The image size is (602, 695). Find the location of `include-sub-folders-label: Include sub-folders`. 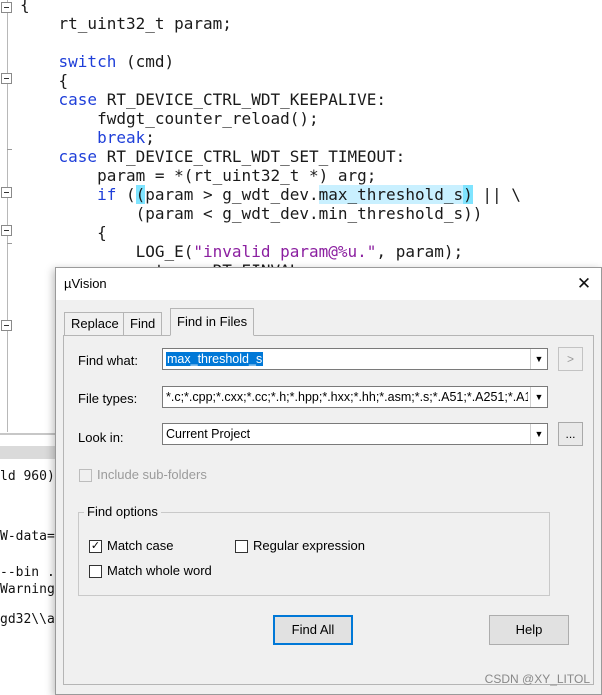

include-sub-folders-label: Include sub-folders is located at coordinates (152, 474).